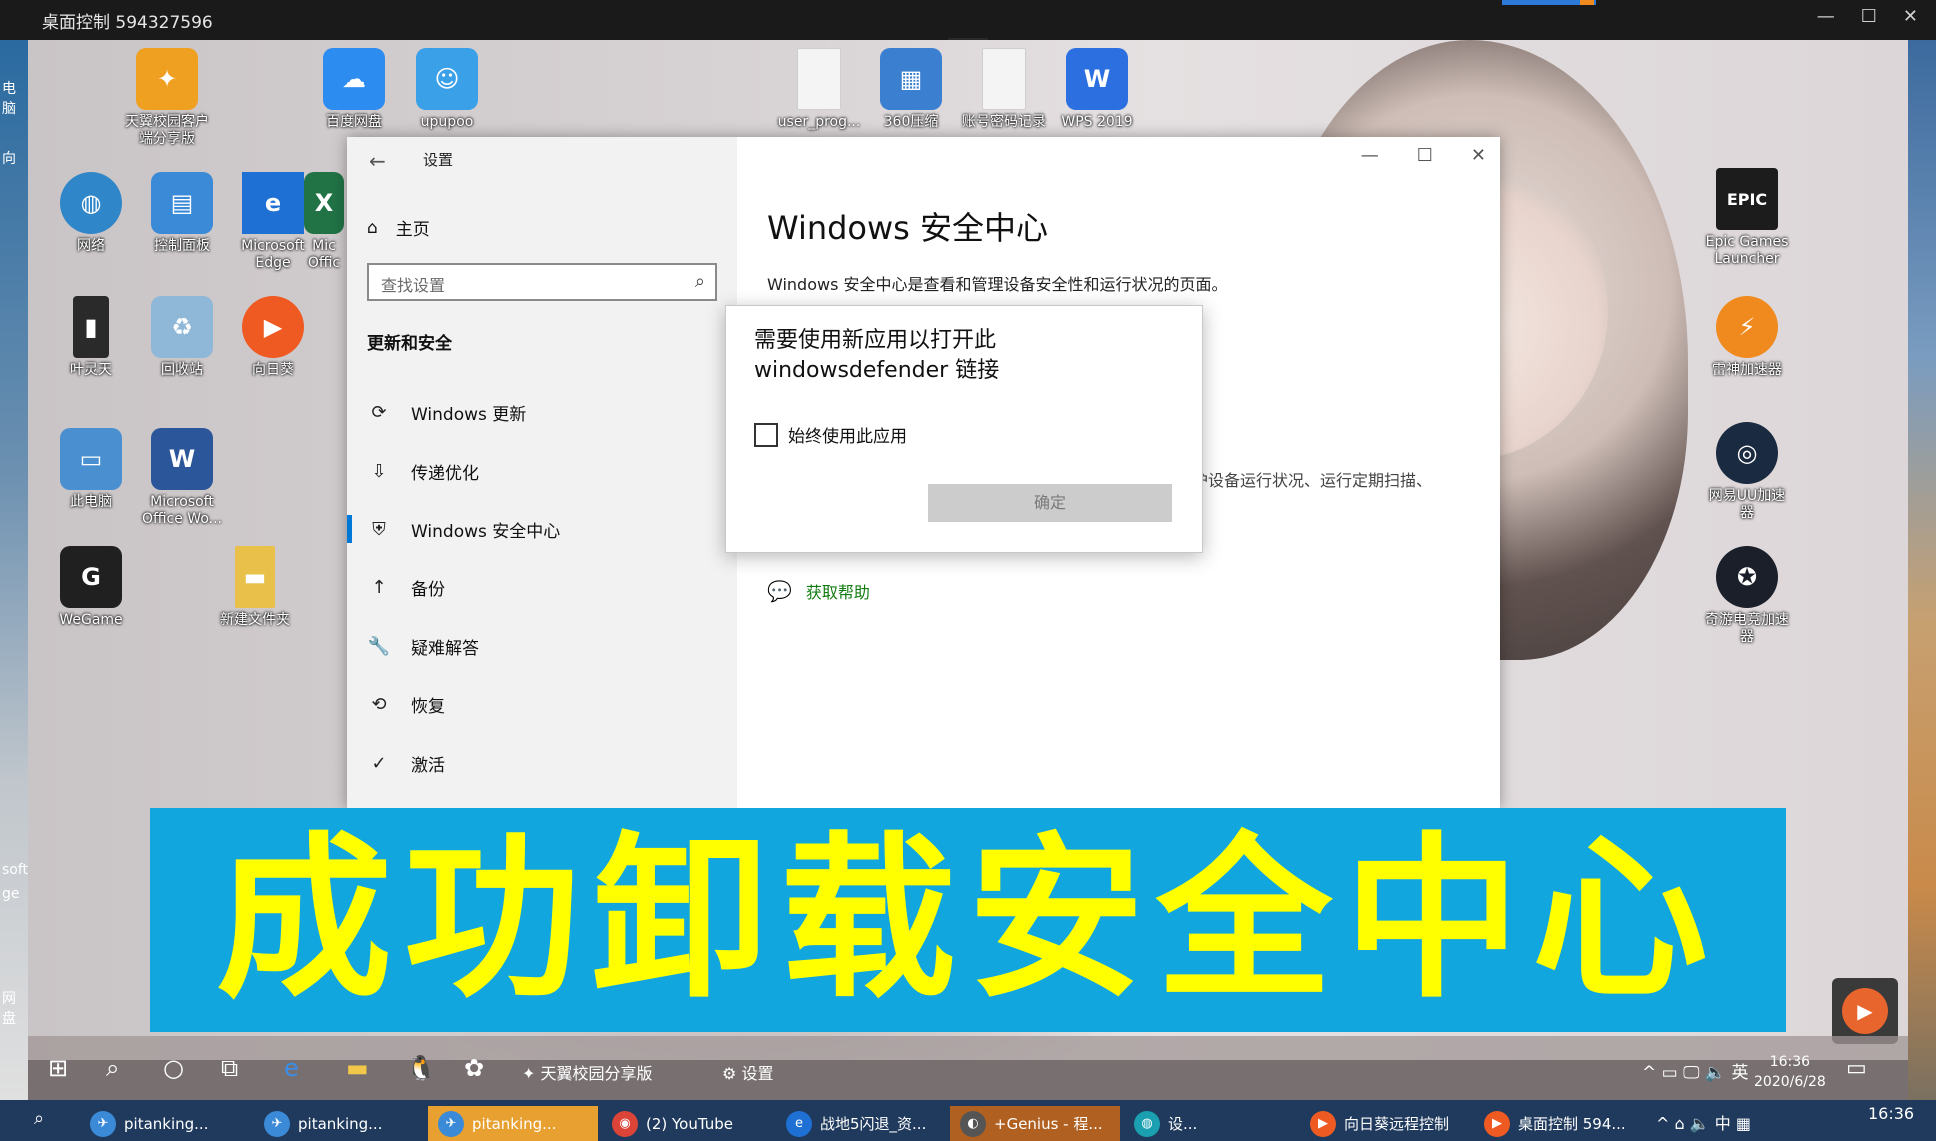 The height and width of the screenshot is (1141, 1936). I want to click on local-system-tray: ^ ⌂ 🔈 中 ▦, so click(1703, 1122).